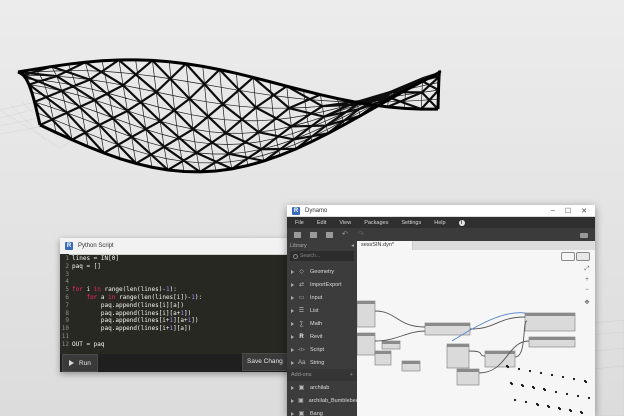 The width and height of the screenshot is (624, 416). I want to click on line-number: 5, so click(67, 290).